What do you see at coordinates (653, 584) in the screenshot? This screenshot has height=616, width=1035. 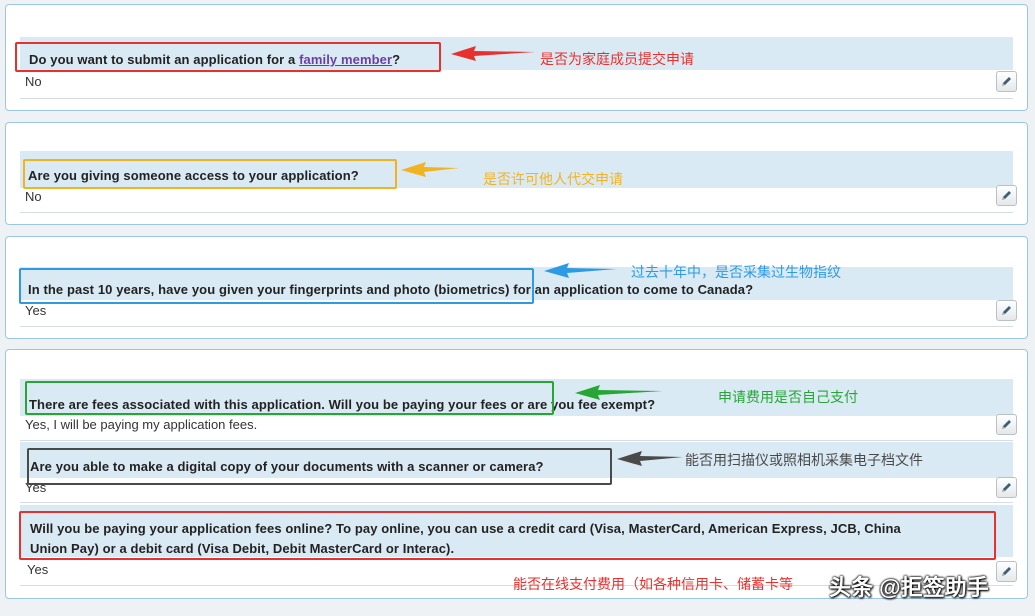 I see `note-pay-online: 能否在线支付费用（如各种信用卡、储蓄卡等` at bounding box center [653, 584].